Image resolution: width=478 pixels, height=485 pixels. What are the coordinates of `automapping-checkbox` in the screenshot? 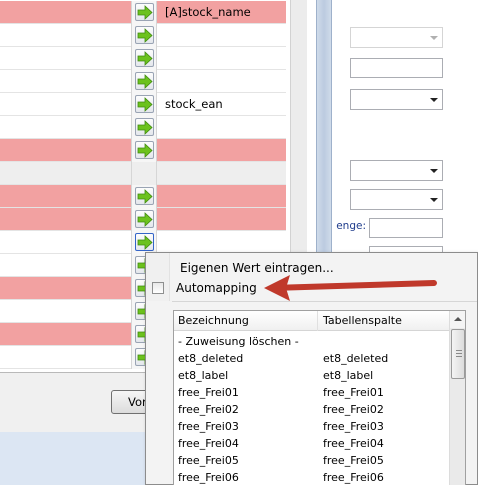 It's located at (158, 288).